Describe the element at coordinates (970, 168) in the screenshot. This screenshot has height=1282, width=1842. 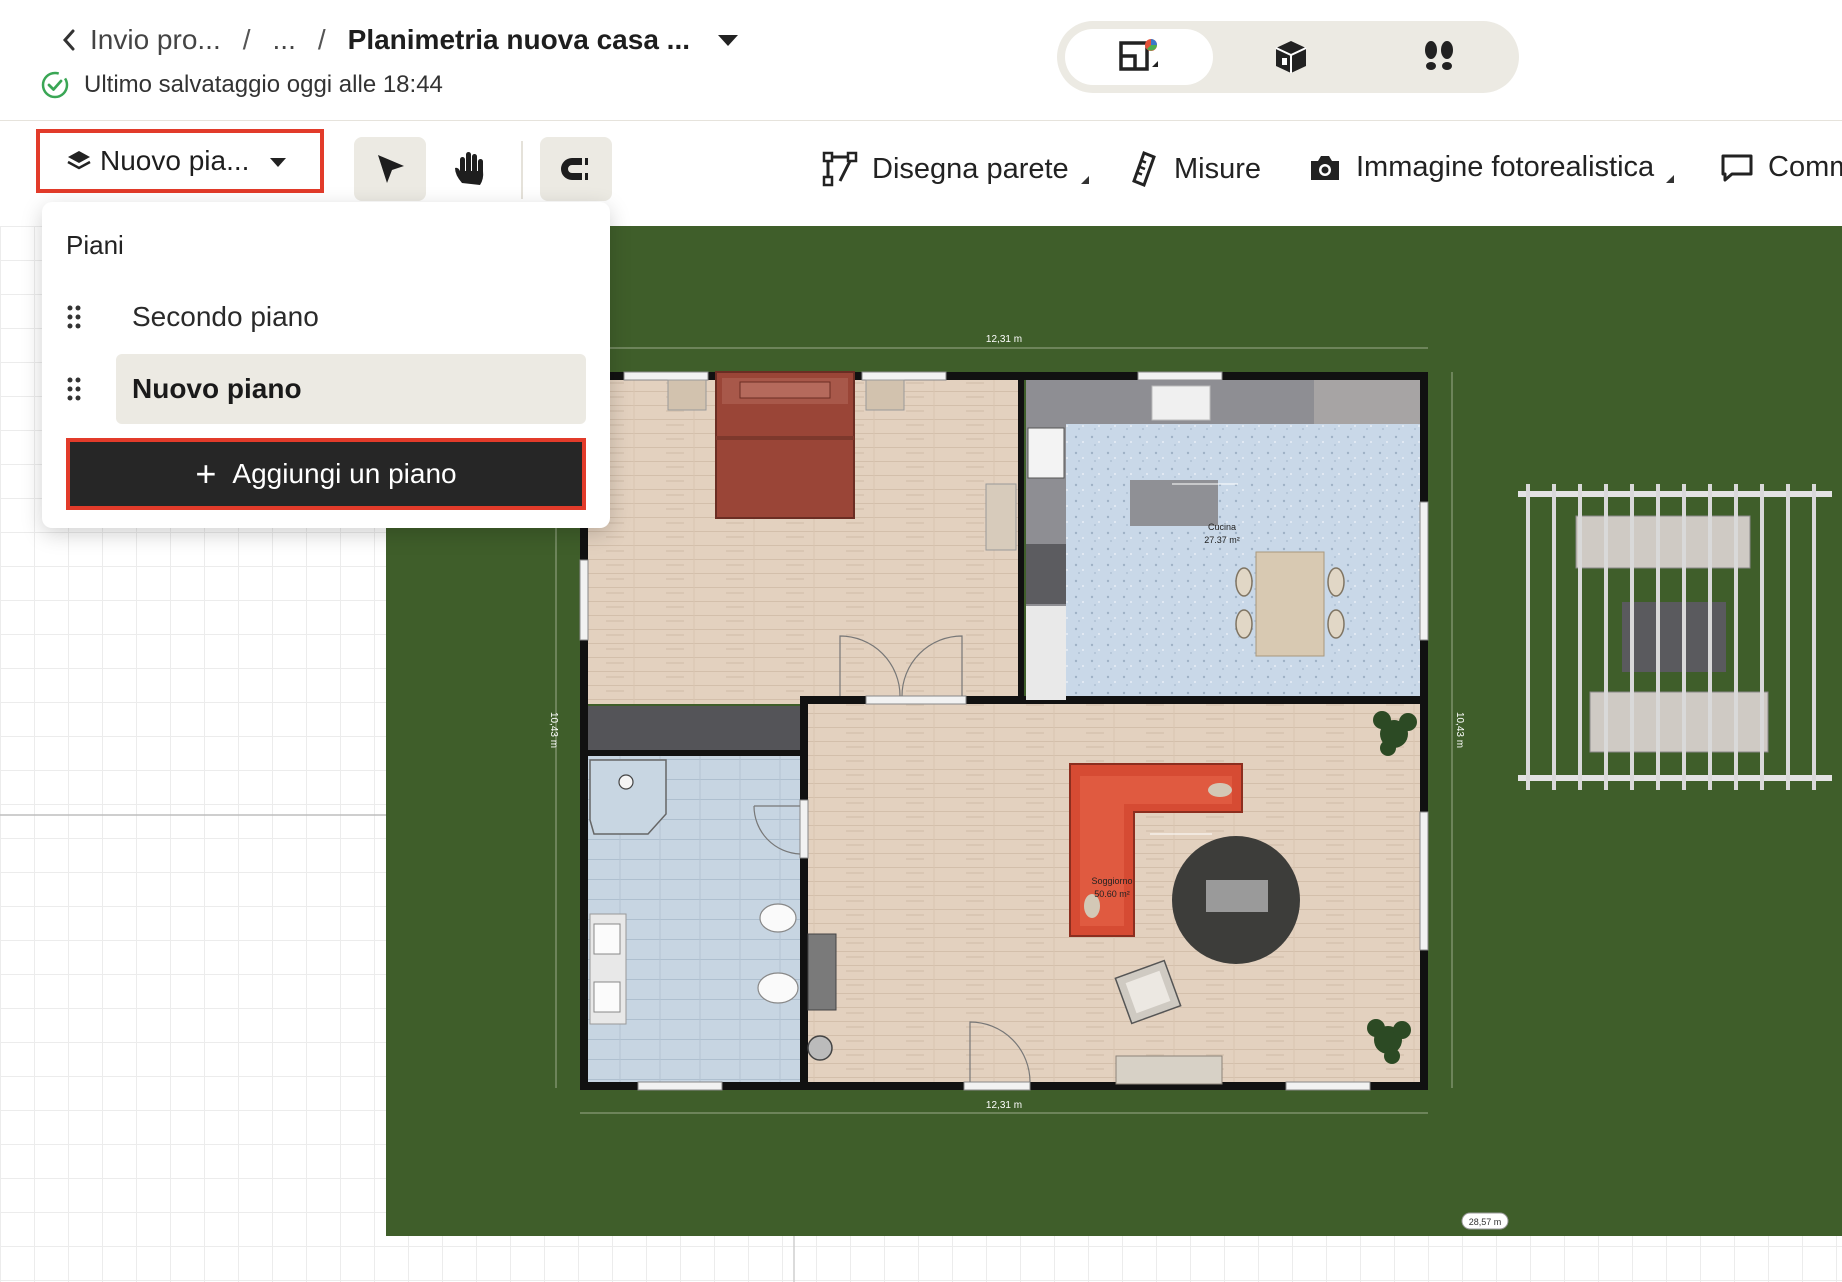
I see `draw-wall-label: Disegna parete` at that location.